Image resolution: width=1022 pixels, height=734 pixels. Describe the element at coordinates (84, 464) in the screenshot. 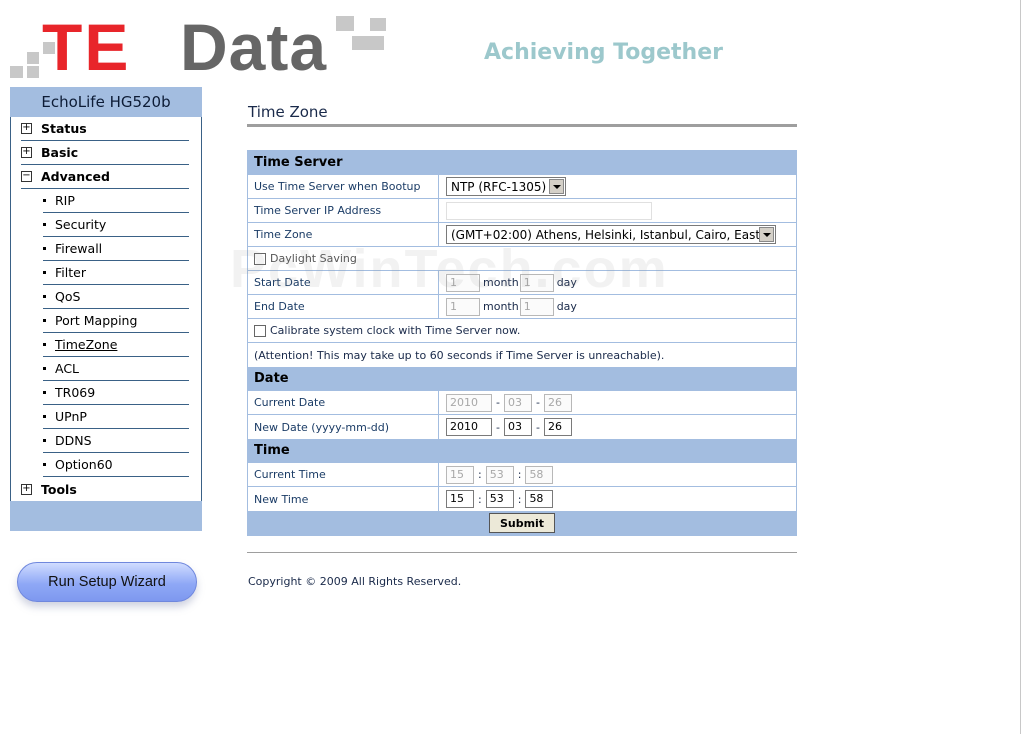

I see `sidebar-item-label: Option60` at that location.